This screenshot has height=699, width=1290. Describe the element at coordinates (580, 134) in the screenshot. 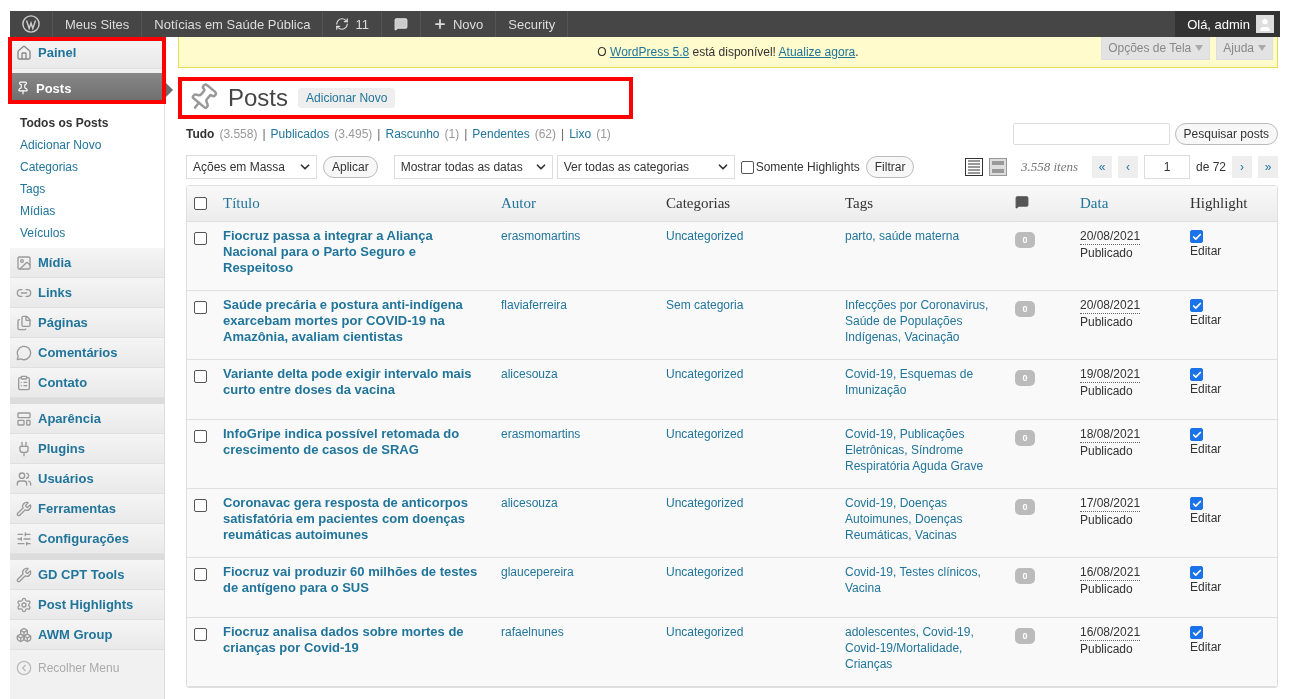

I see `status-filter: Lixo` at that location.